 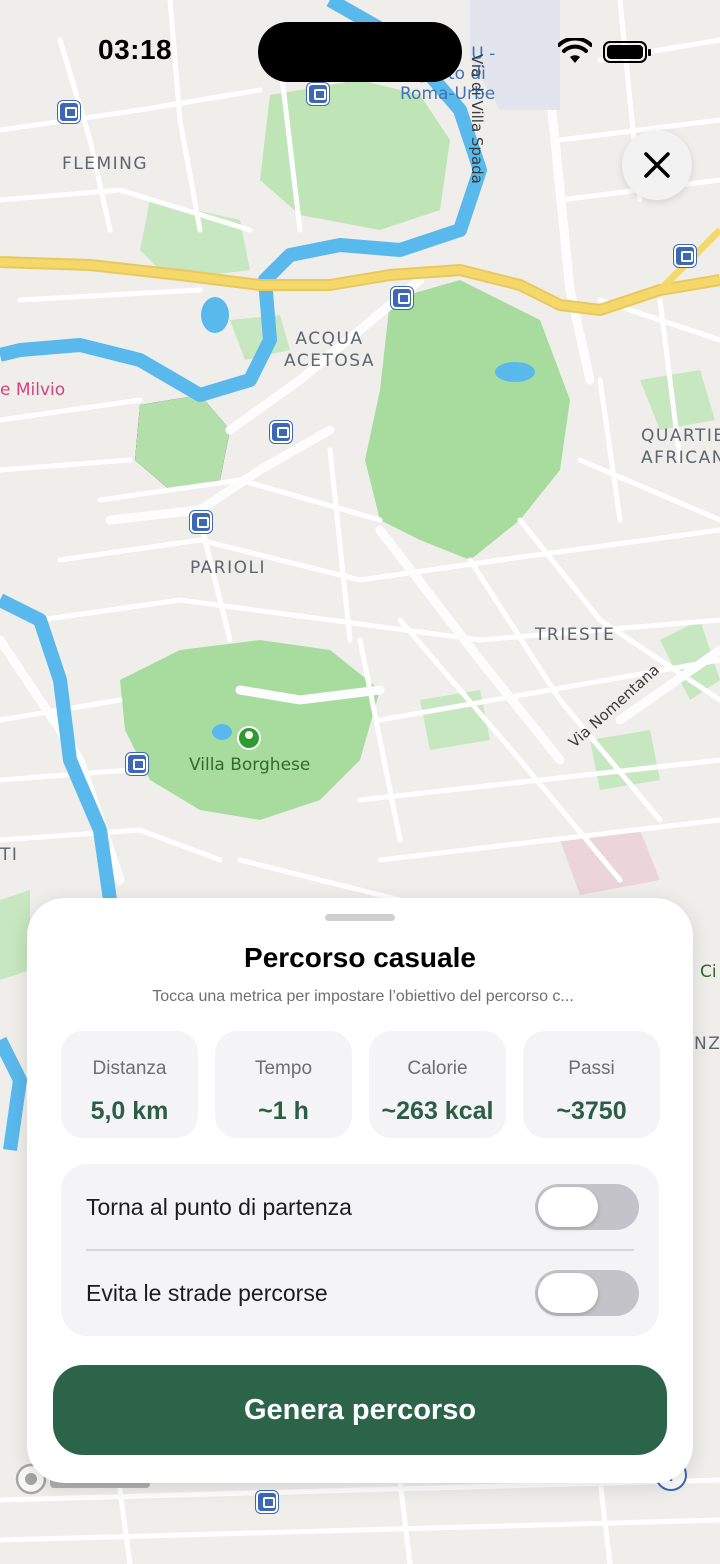 What do you see at coordinates (360, 1207) in the screenshot?
I see `toggle-row-return-start: Torna al punto di partenza` at bounding box center [360, 1207].